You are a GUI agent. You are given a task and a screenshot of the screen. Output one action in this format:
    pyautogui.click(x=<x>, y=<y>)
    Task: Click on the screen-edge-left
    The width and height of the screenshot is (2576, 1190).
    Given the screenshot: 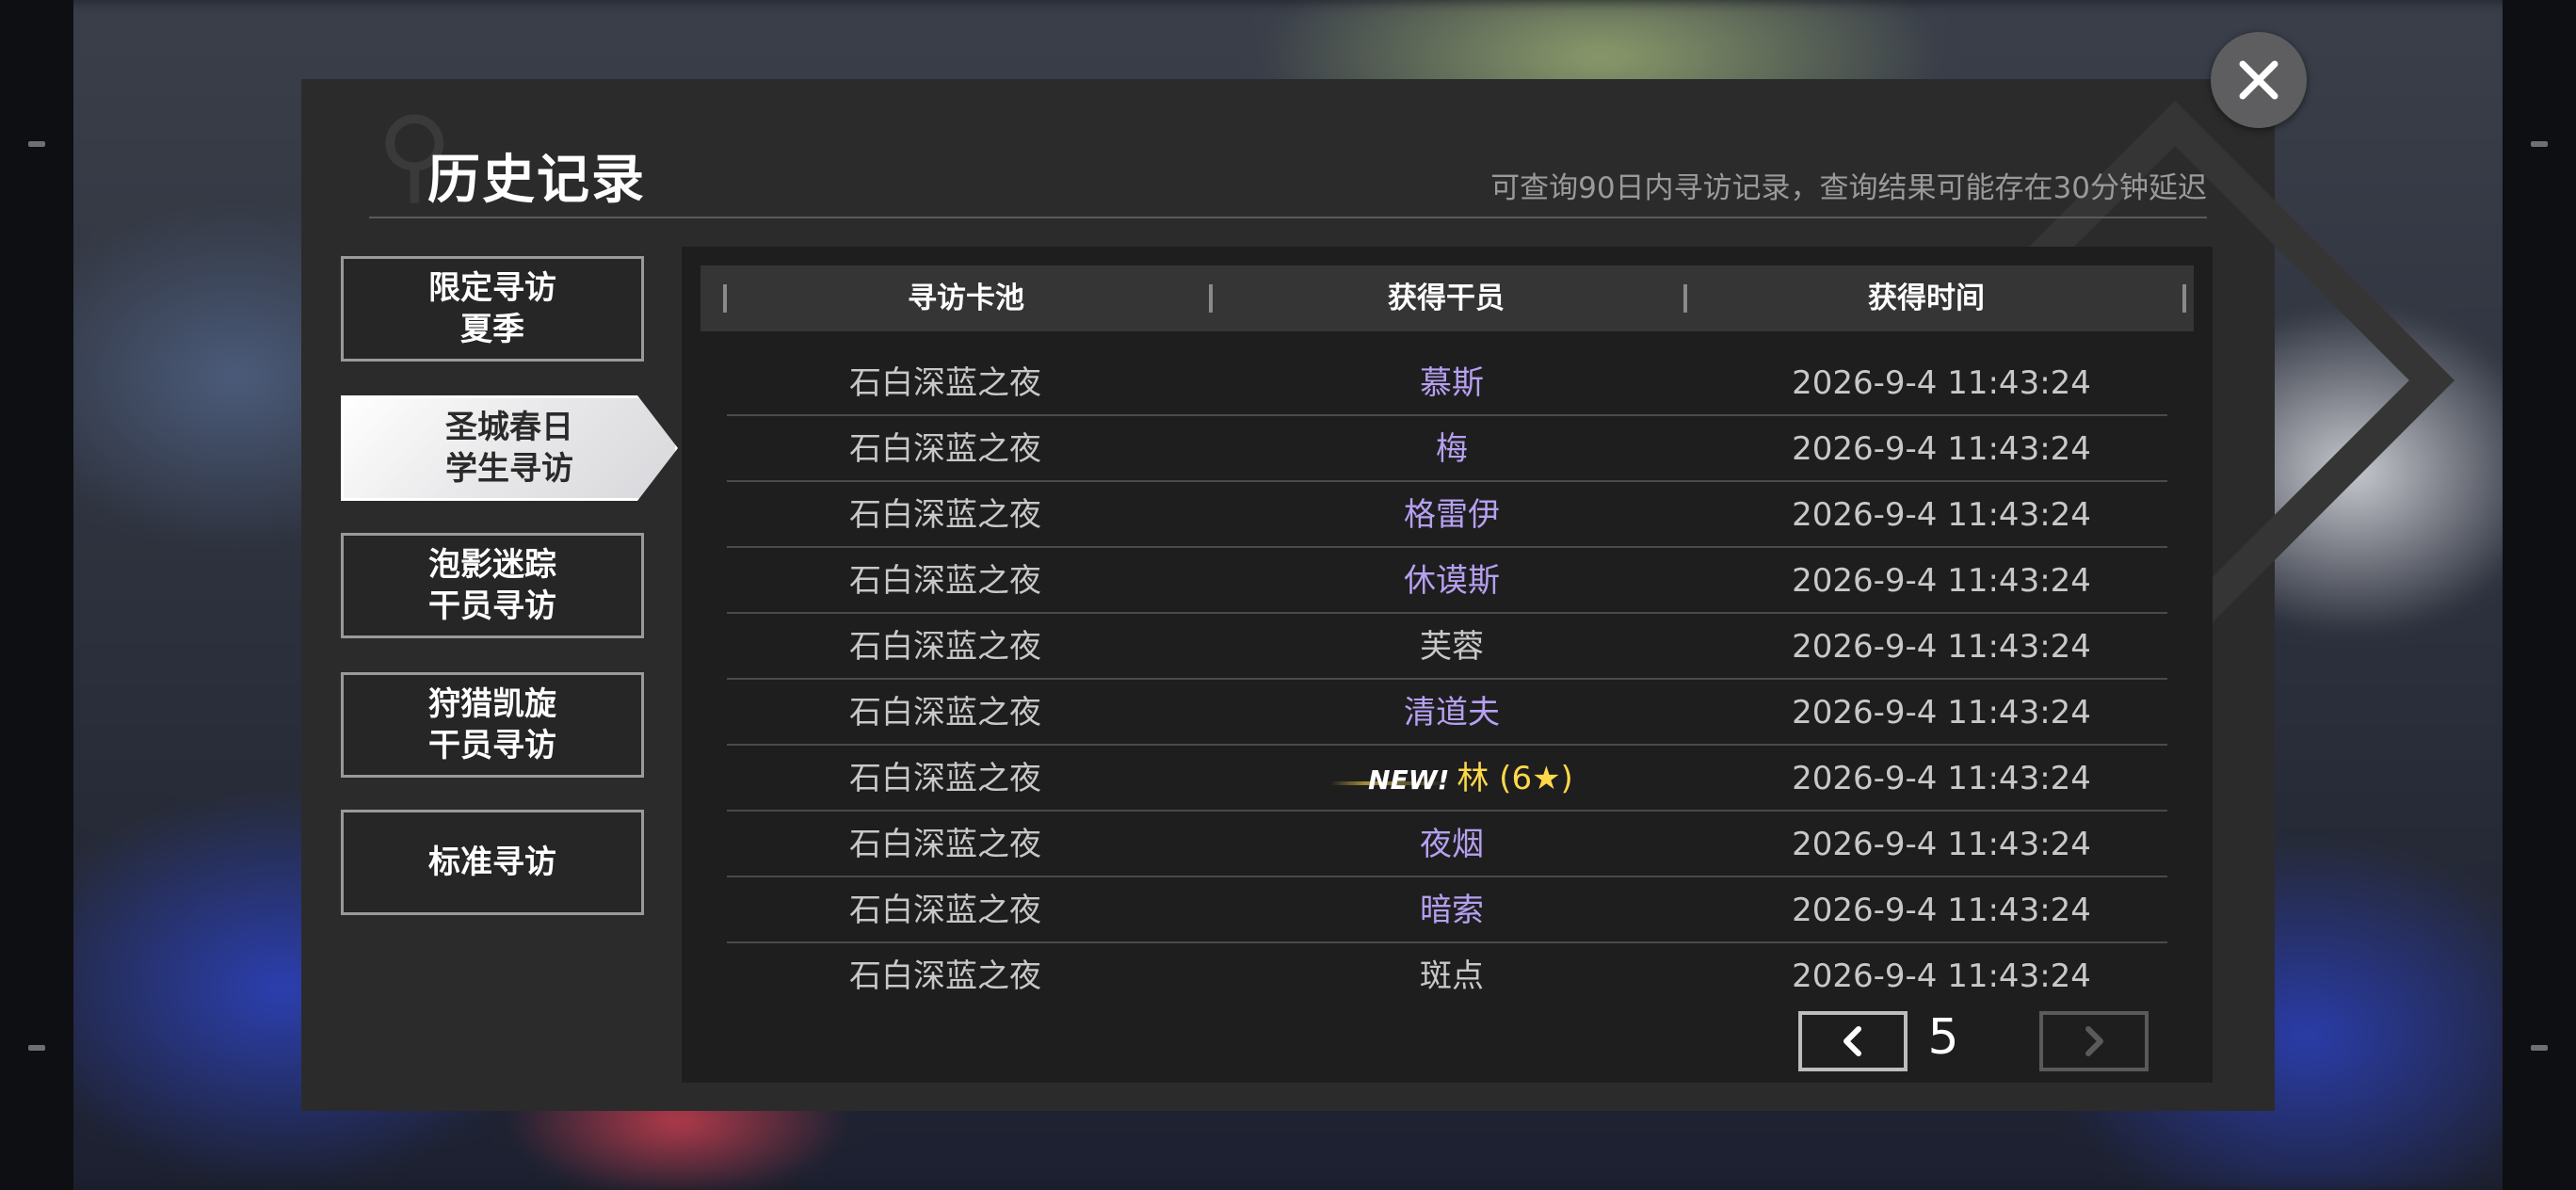 What is the action you would take?
    pyautogui.click(x=36, y=595)
    